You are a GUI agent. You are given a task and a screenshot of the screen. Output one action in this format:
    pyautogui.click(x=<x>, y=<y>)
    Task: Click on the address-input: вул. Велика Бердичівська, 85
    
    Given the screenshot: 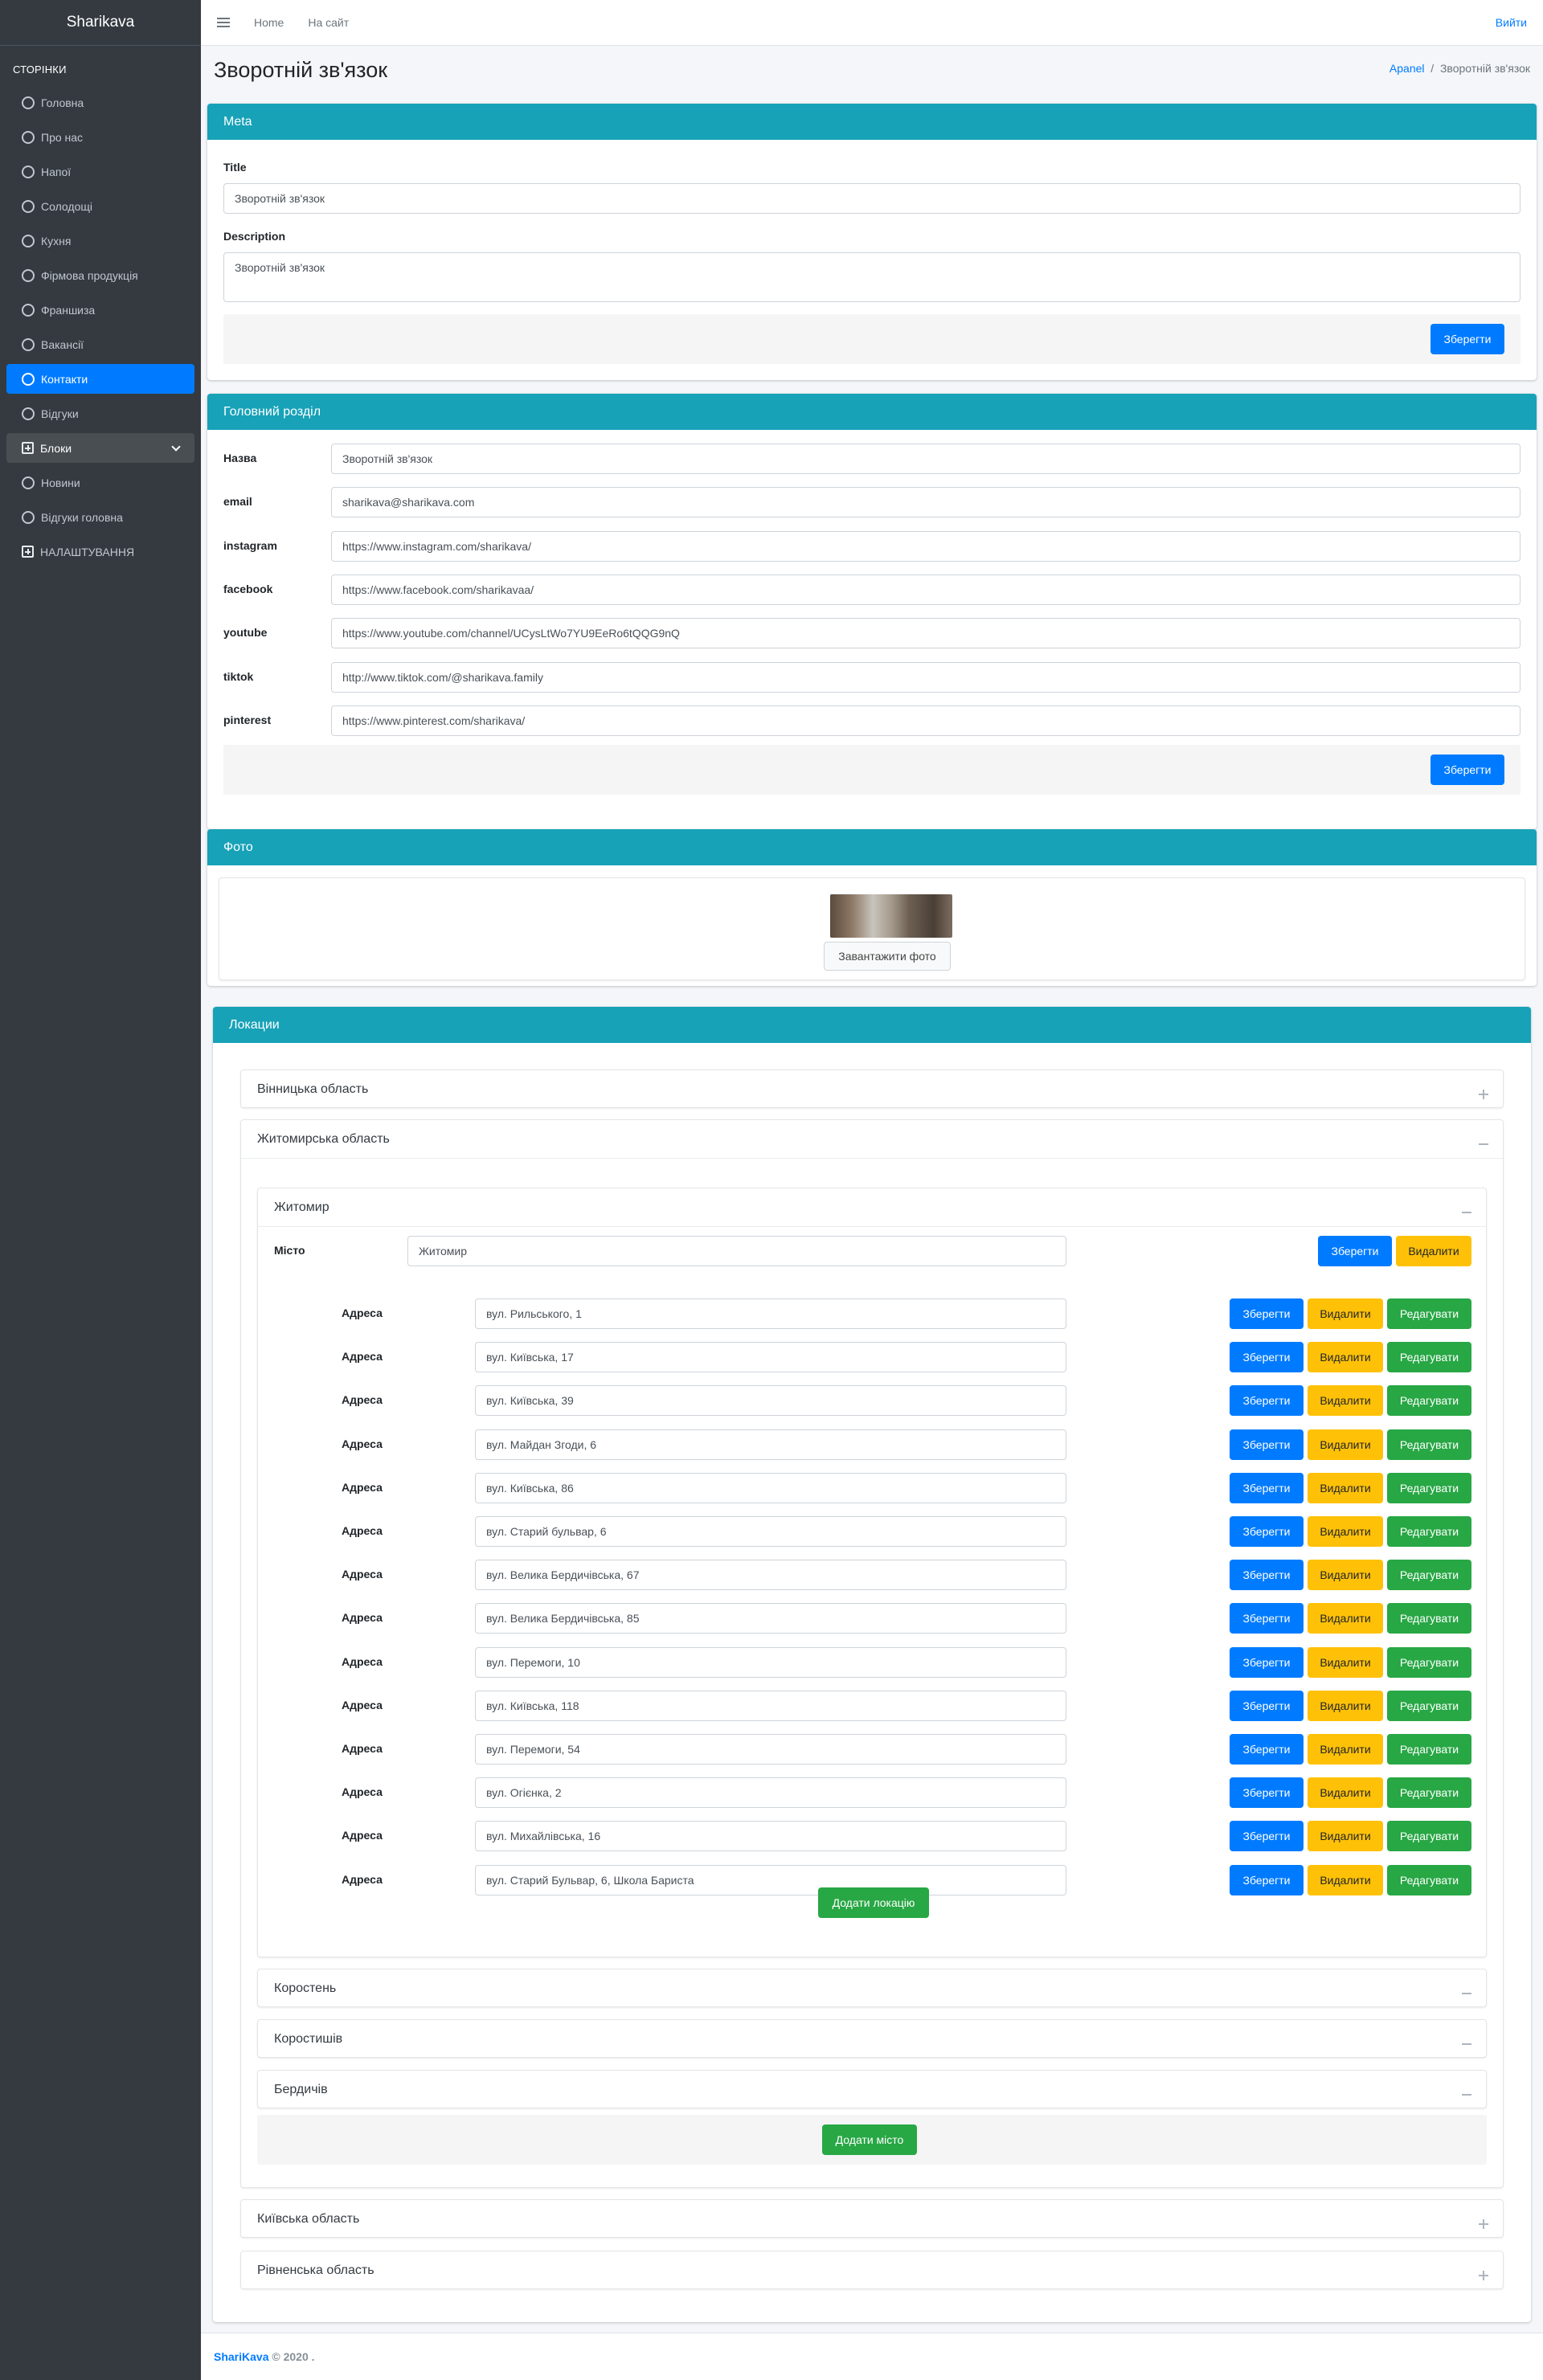 What is the action you would take?
    pyautogui.click(x=770, y=1618)
    